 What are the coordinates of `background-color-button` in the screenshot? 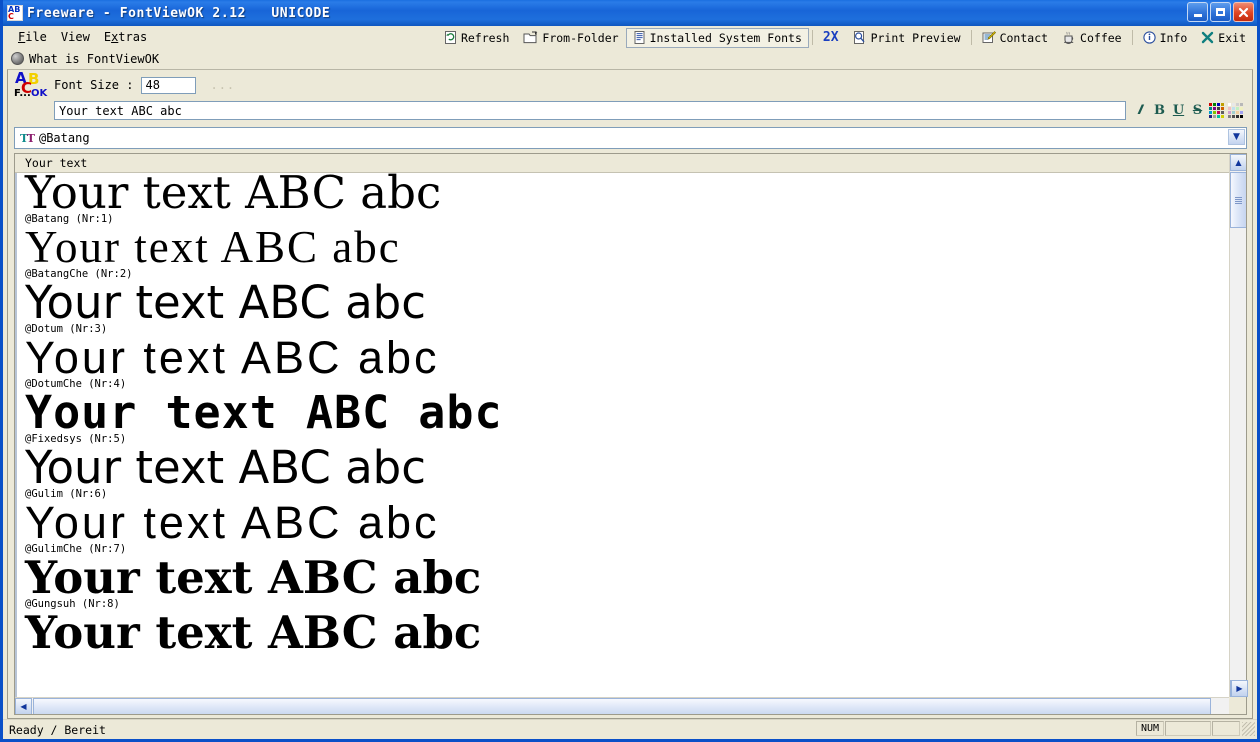 It's located at (1235, 110).